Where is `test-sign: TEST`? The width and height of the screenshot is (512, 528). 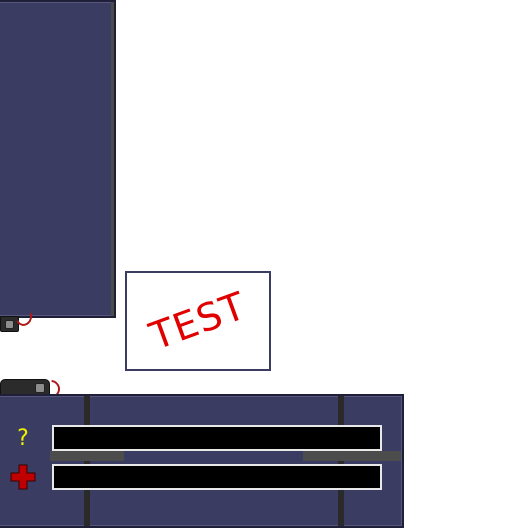 test-sign: TEST is located at coordinates (198, 321).